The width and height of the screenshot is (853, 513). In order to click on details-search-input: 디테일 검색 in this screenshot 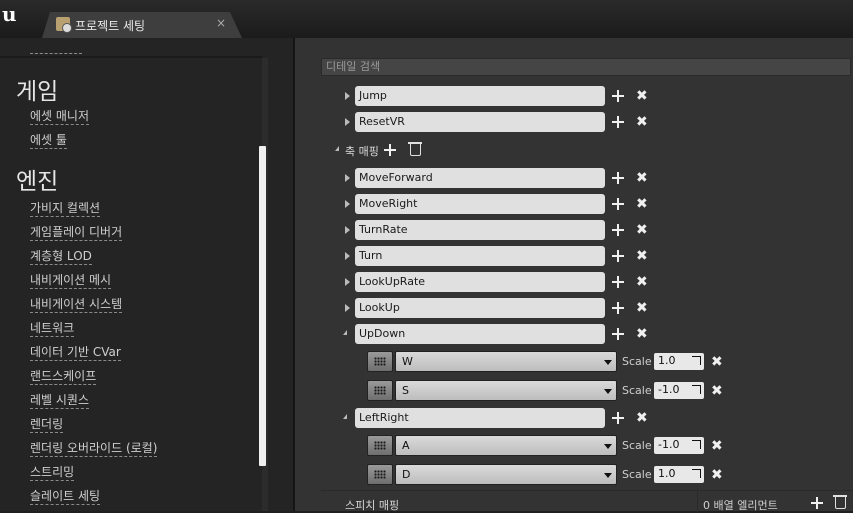, I will do `click(586, 67)`.